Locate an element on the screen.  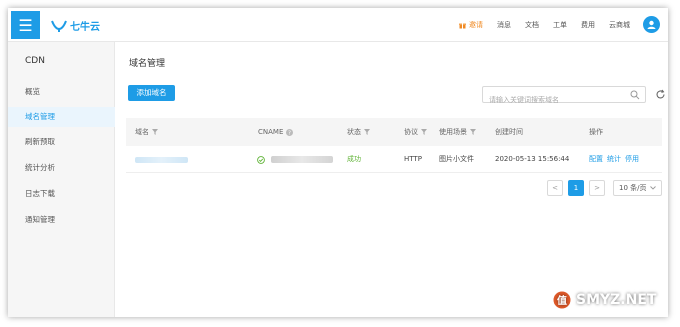
domain-link-redacted is located at coordinates (161, 160).